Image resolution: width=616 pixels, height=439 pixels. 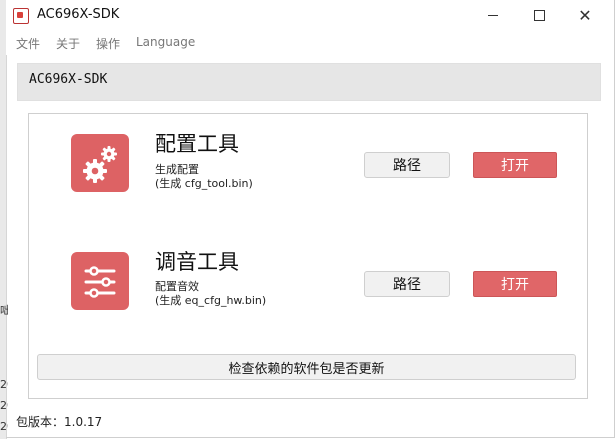 I want to click on tuning-path-button: 路径, so click(x=407, y=284).